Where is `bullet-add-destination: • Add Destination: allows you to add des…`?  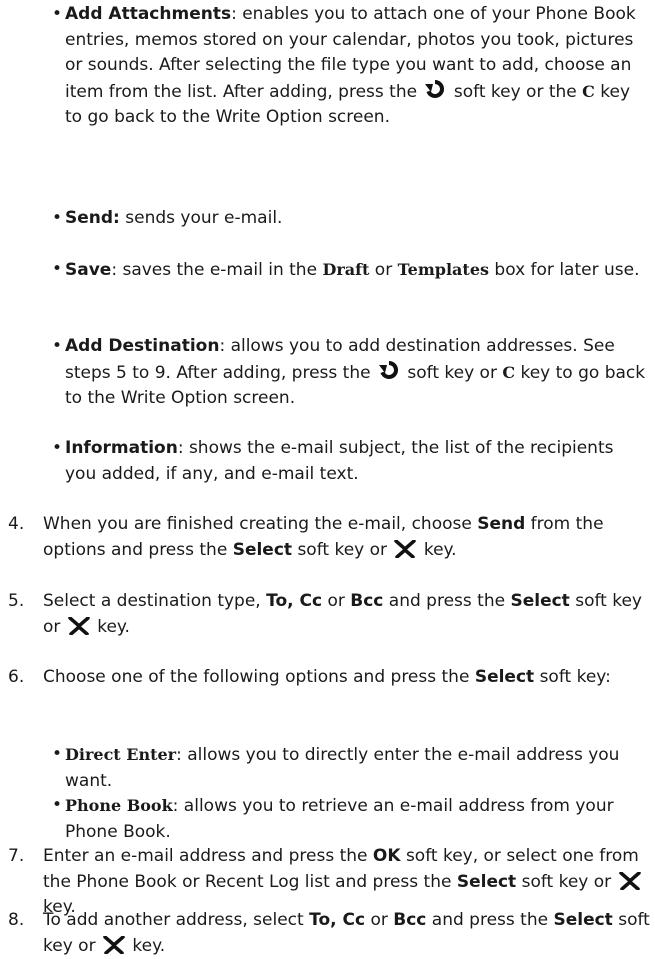 bullet-add-destination: • Add Destination: allows you to add des… is located at coordinates (351, 373).